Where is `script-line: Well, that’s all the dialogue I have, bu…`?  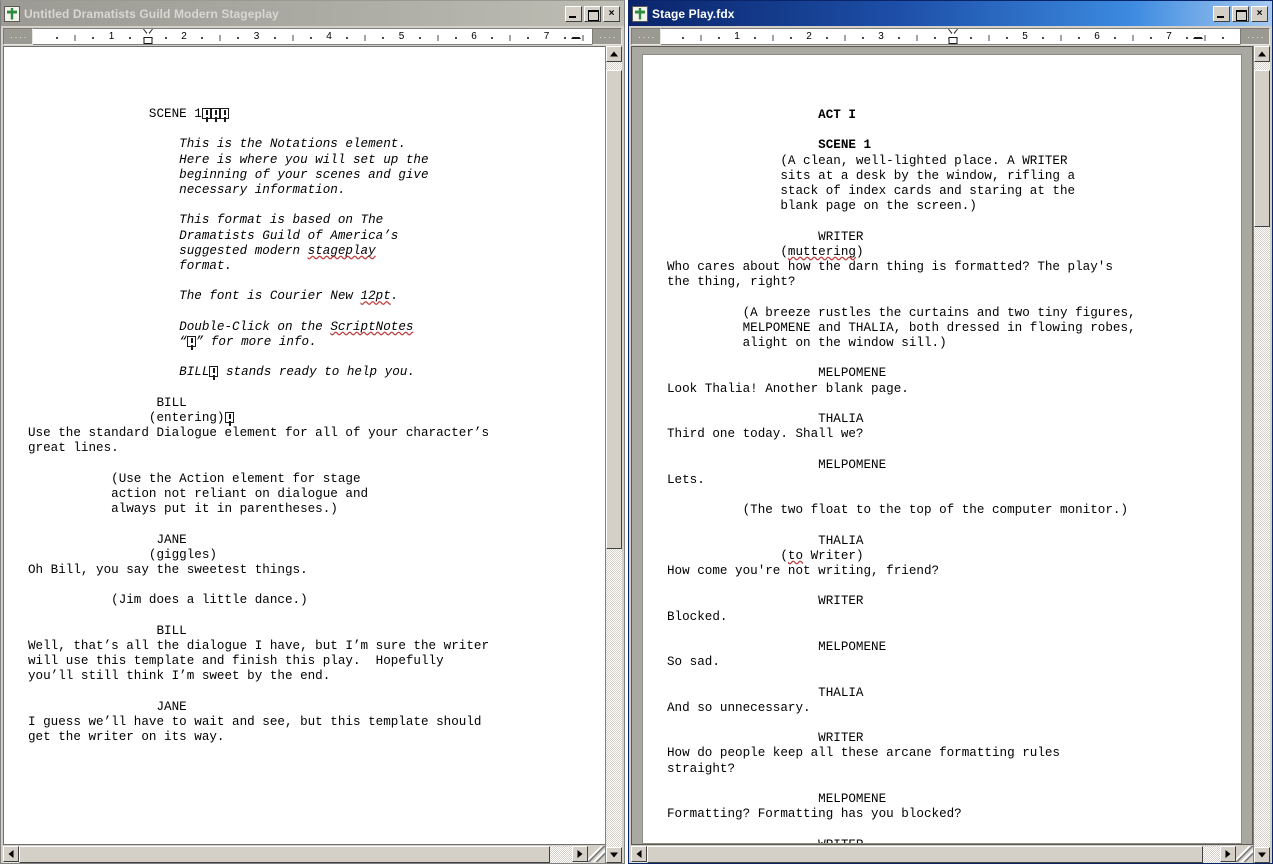
script-line: Well, that’s all the dialogue I have, bu… is located at coordinates (316, 646).